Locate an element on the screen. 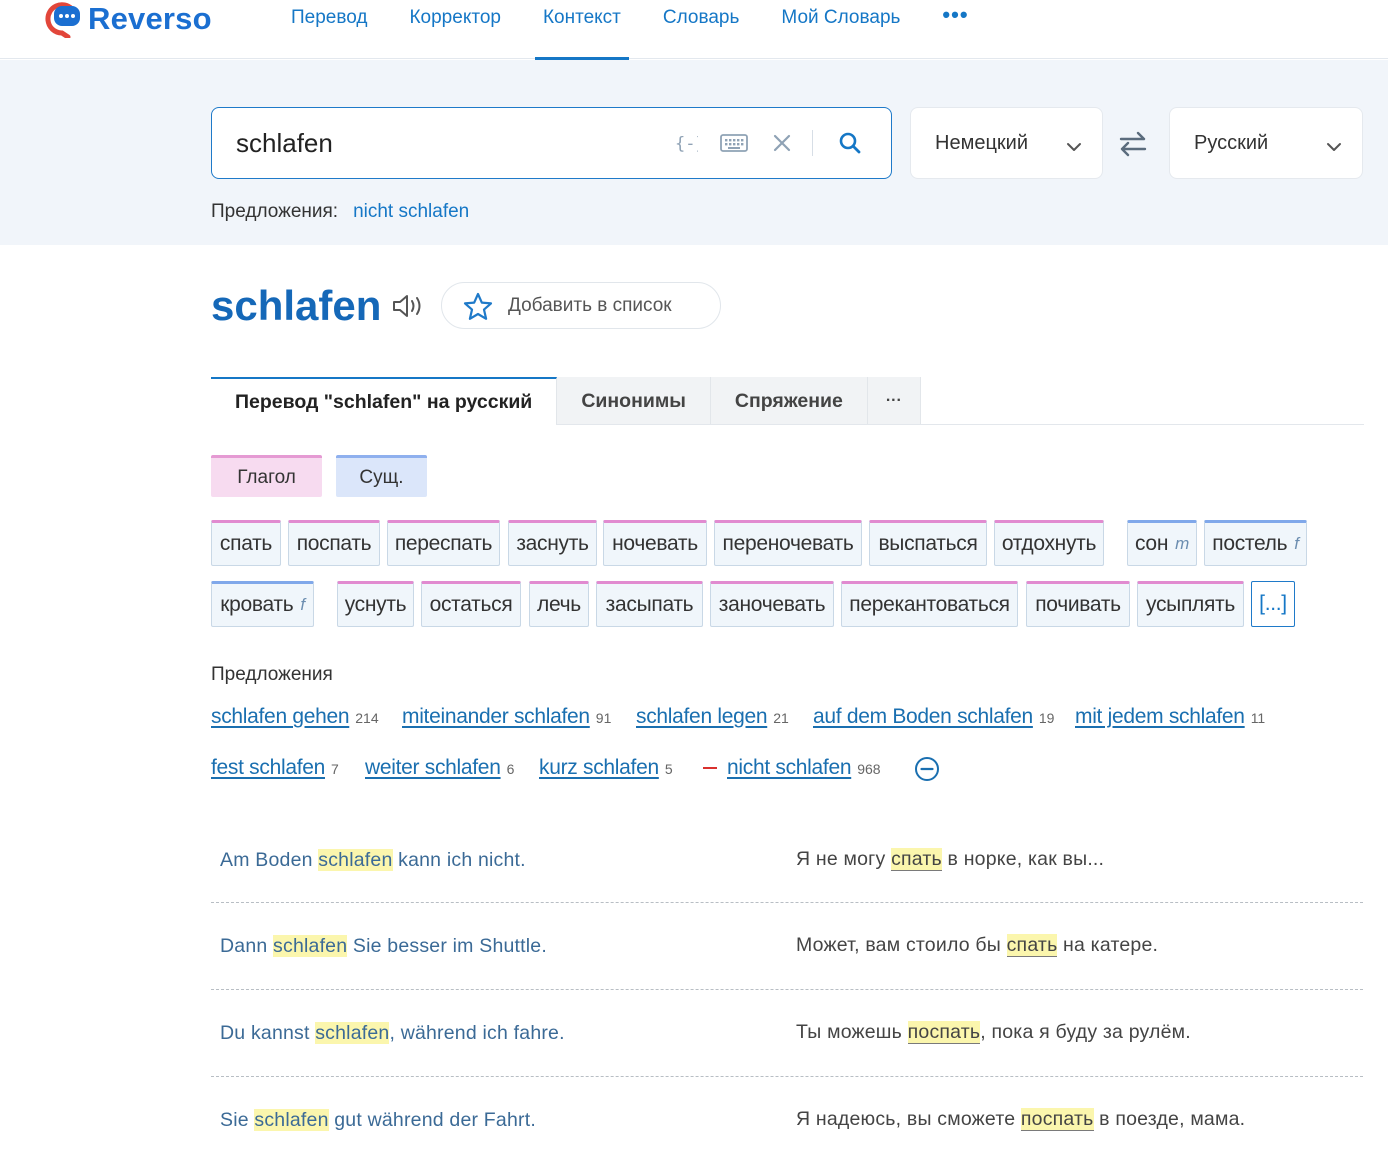  translation-chip: уснуть is located at coordinates (375, 604).